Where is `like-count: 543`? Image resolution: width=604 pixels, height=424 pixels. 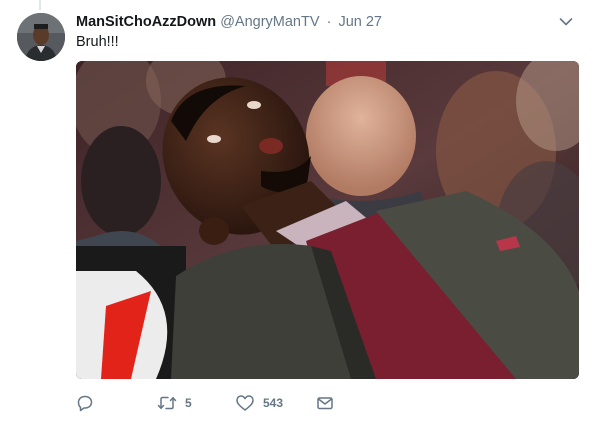 like-count: 543 is located at coordinates (273, 403).